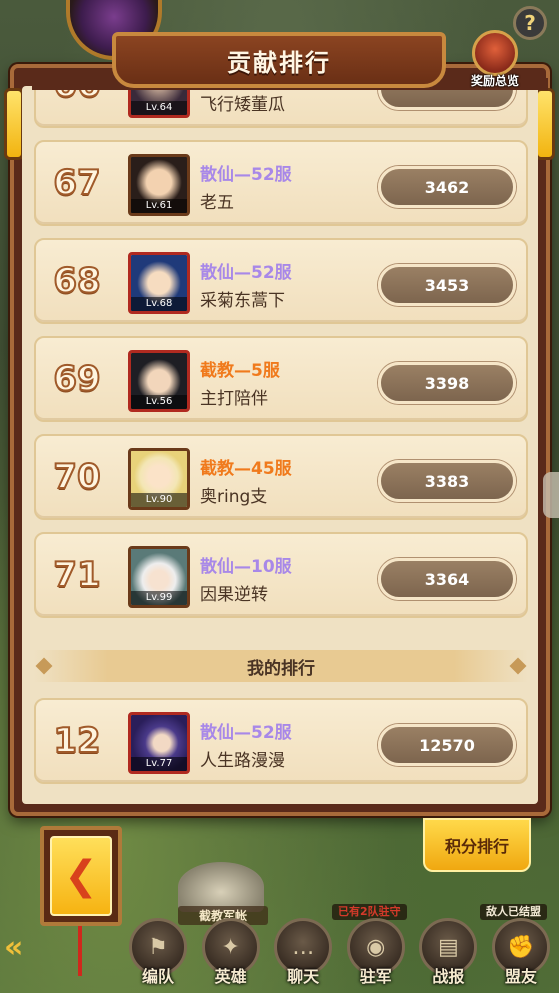 The width and height of the screenshot is (559, 993). Describe the element at coordinates (246, 469) in the screenshot. I see `server-label: 截教—45服` at that location.